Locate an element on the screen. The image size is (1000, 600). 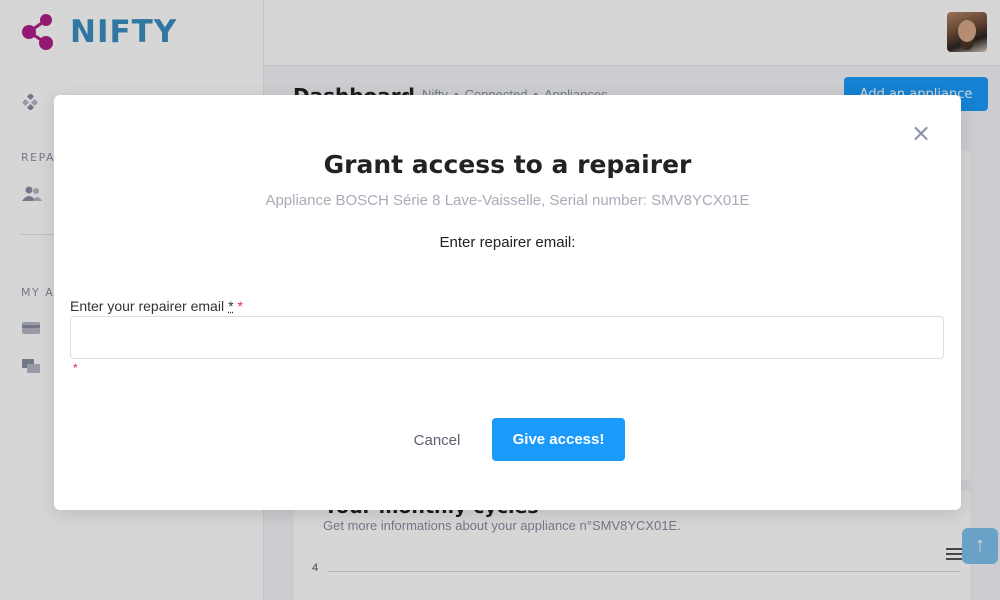
required-marker: * is located at coordinates (240, 306).